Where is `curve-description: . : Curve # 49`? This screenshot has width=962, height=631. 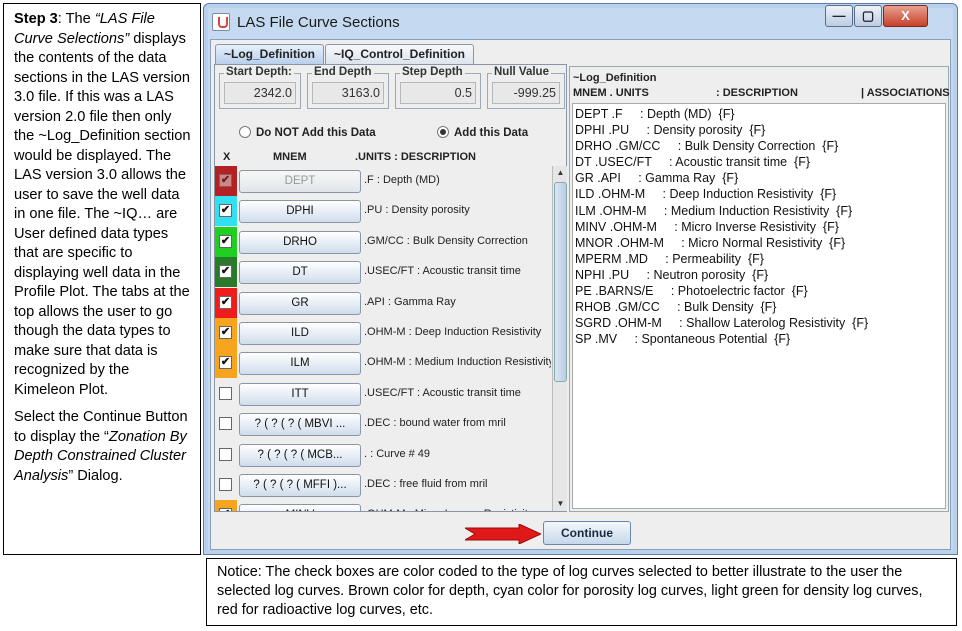 curve-description: . : Curve # 49 is located at coordinates (397, 453).